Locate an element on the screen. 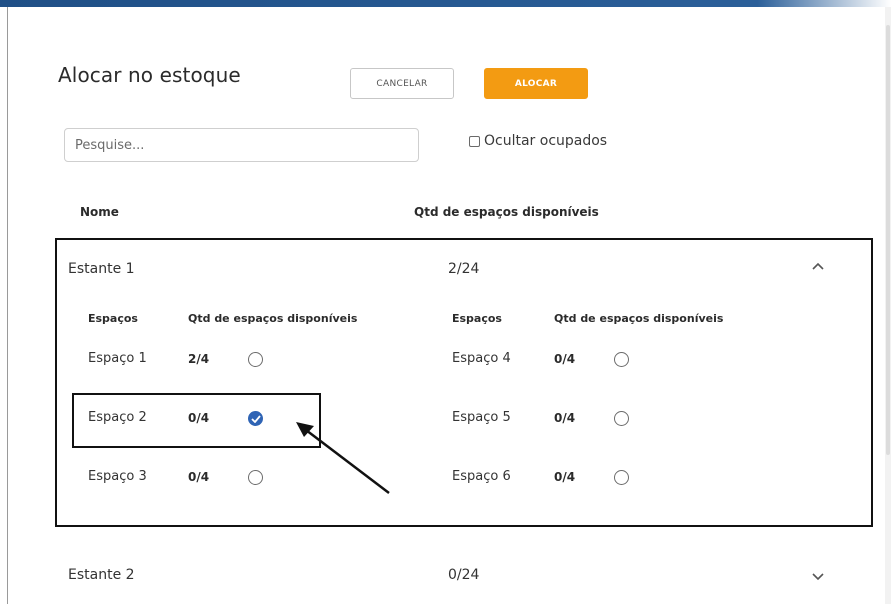 This screenshot has width=891, height=604. space-name: Espaço 3 is located at coordinates (117, 476).